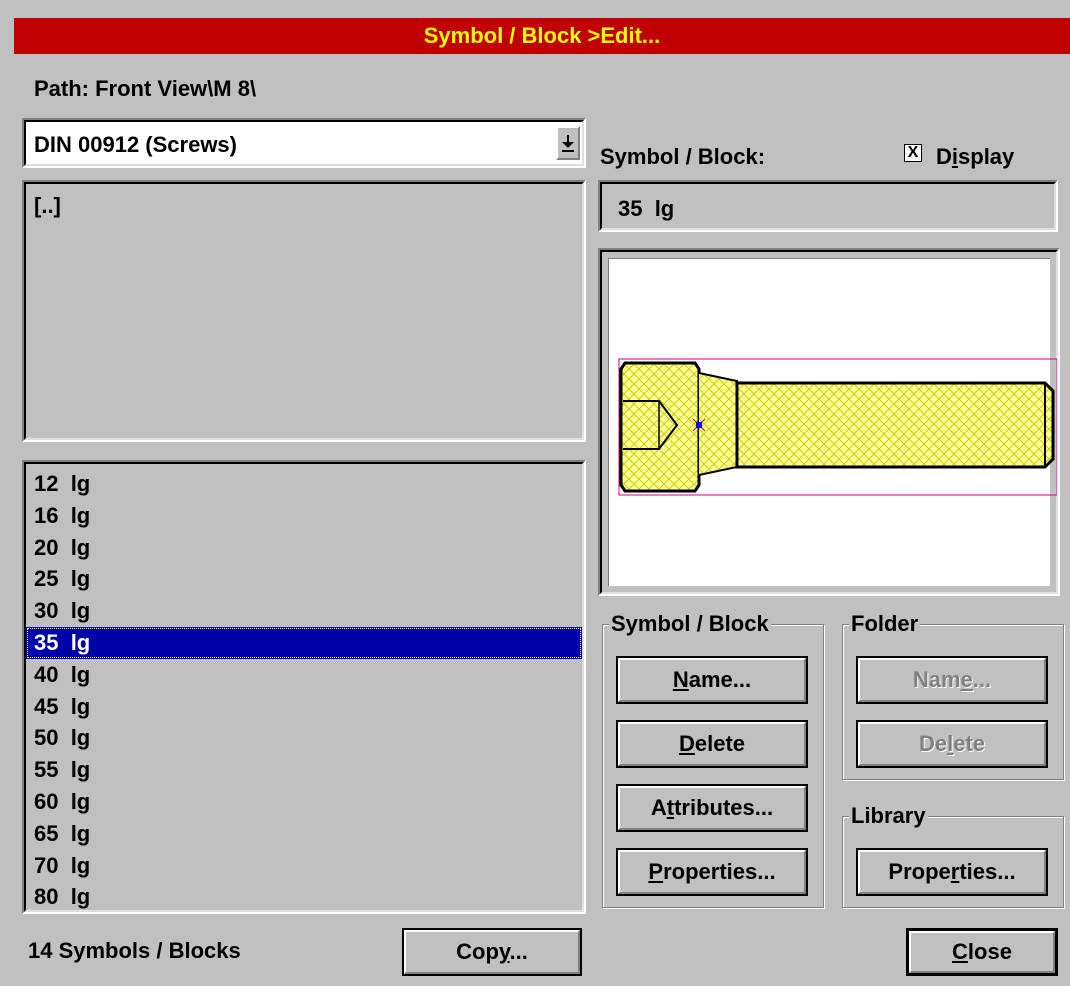 This screenshot has width=1070, height=986. I want to click on symbol-list-item: 60 lg, so click(304, 802).